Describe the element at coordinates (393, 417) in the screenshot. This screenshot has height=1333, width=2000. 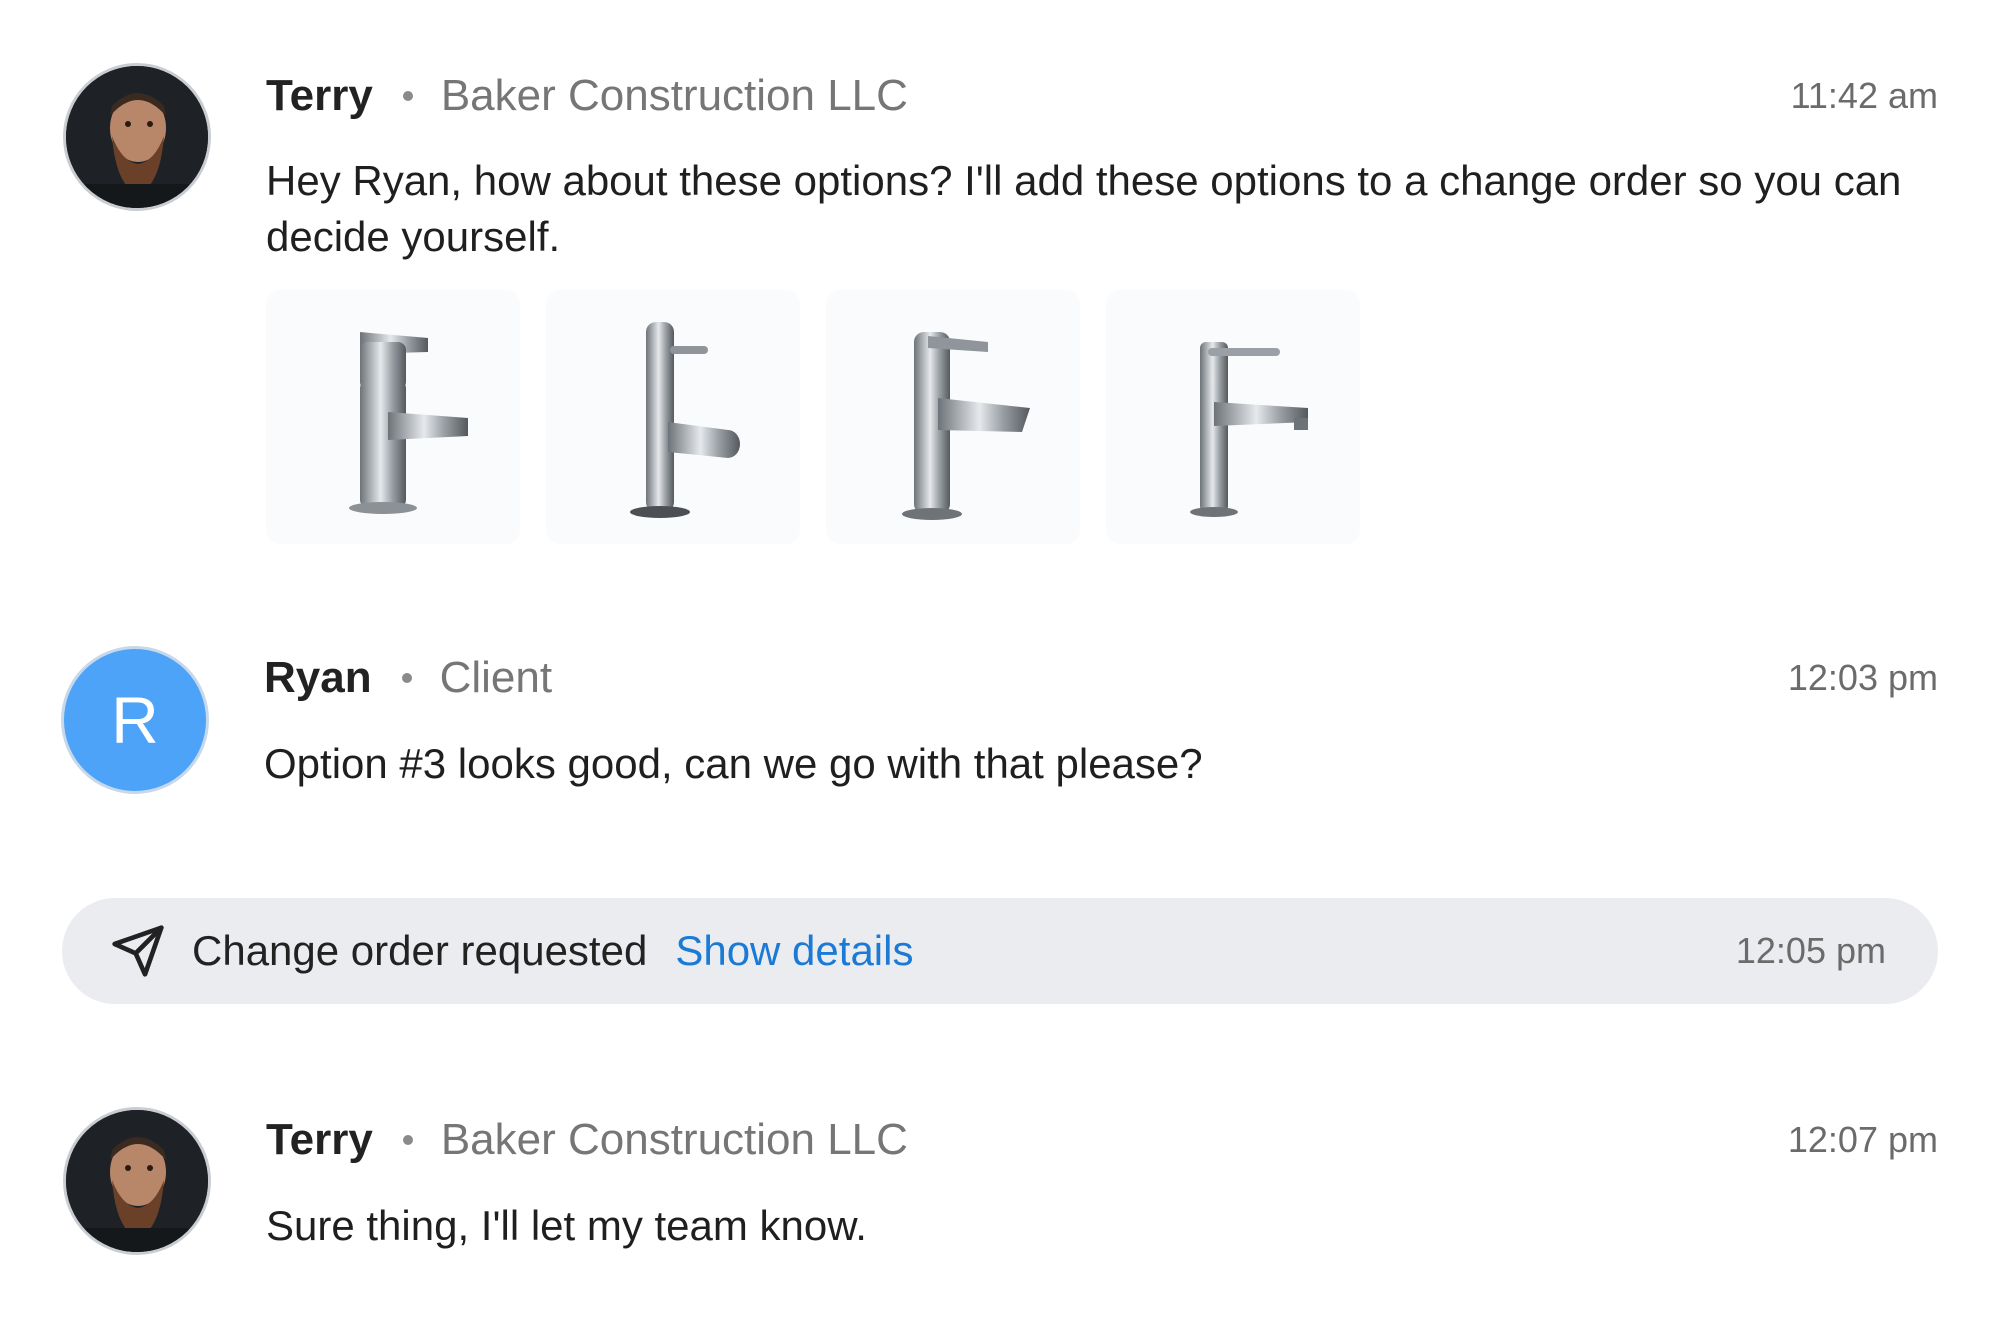
I see `faucet-option-1-image` at that location.